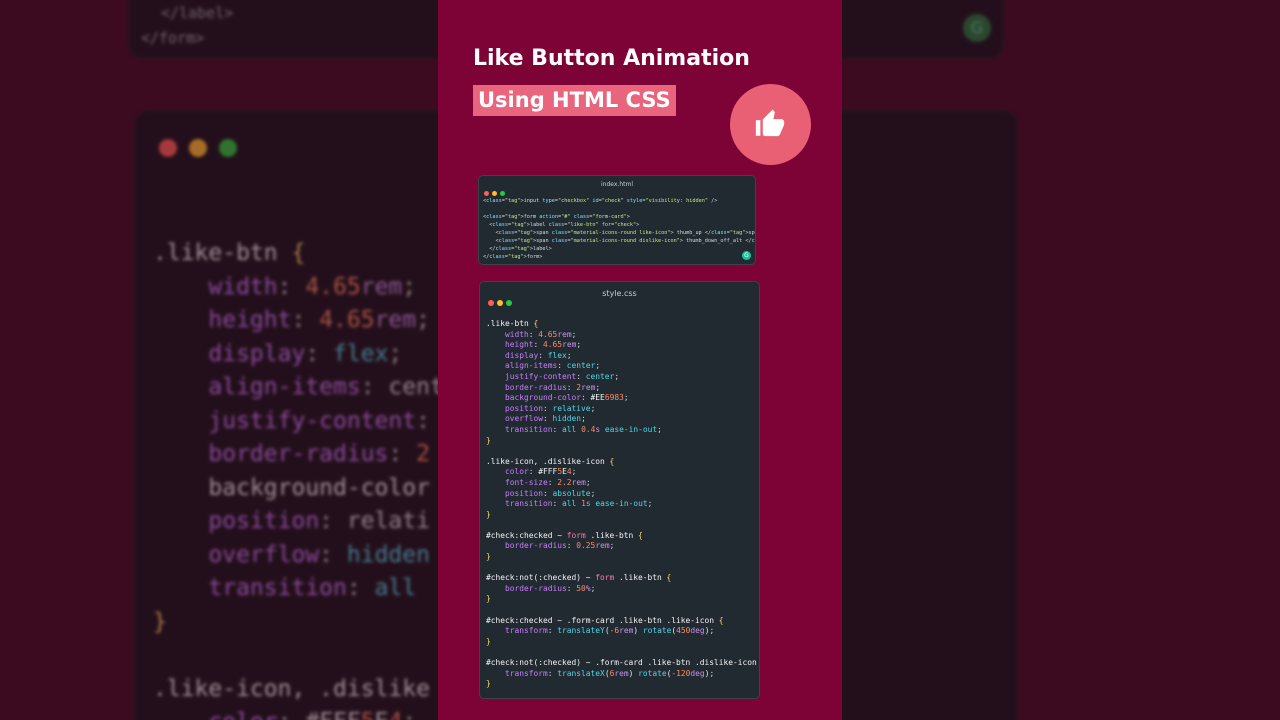 The image size is (1280, 720). What do you see at coordinates (545, 419) in the screenshot?
I see `code-line: overflow: hidden;` at bounding box center [545, 419].